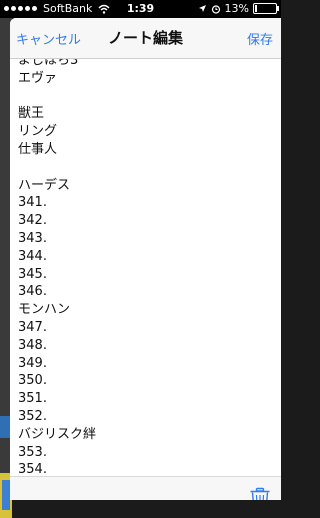 The width and height of the screenshot is (320, 518). What do you see at coordinates (32, 381) in the screenshot?
I see `note-line: 350.` at bounding box center [32, 381].